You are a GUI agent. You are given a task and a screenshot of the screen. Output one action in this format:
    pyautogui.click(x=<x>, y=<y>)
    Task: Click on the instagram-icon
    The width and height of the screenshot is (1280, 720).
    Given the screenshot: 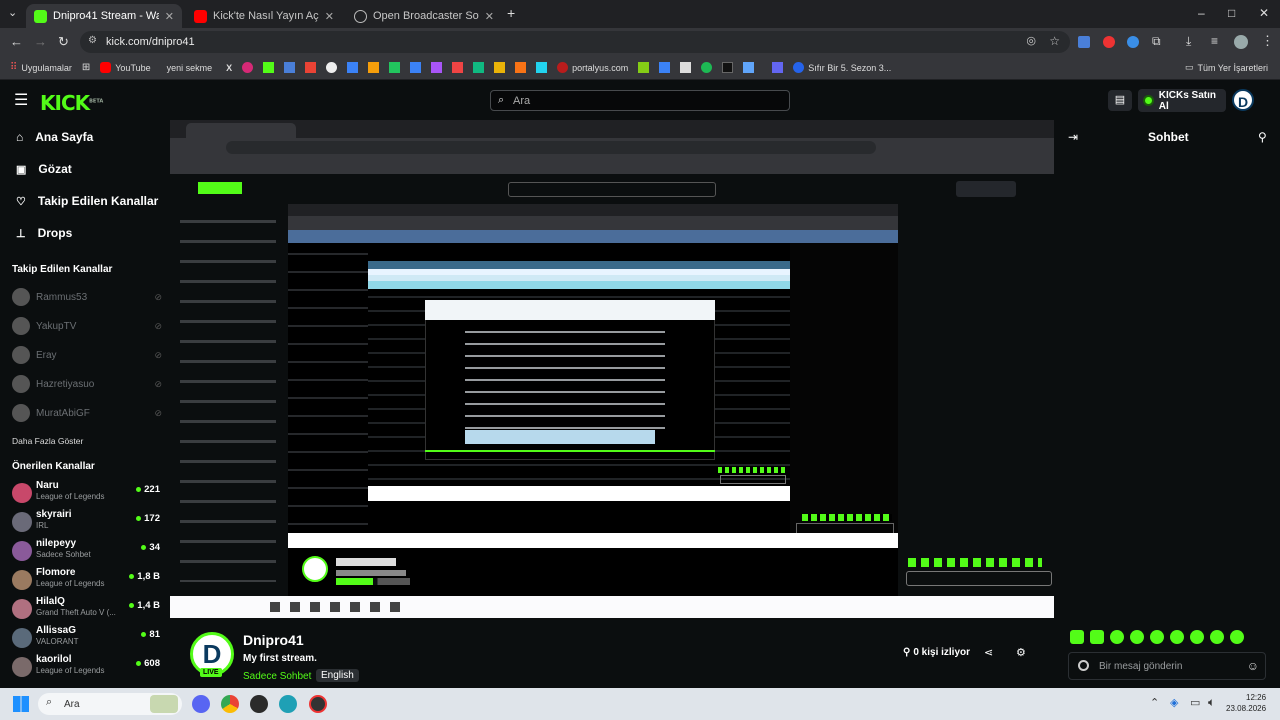 What is the action you would take?
    pyautogui.click(x=248, y=67)
    